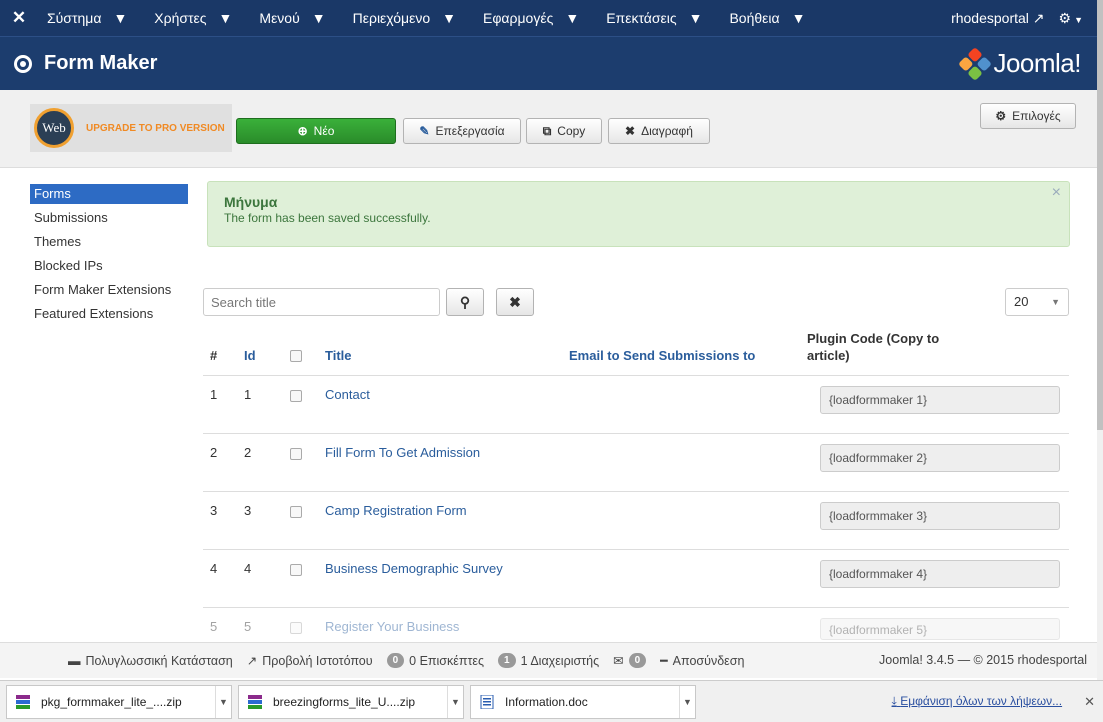  What do you see at coordinates (548, 660) in the screenshot?
I see `admins-status: 1 1 Διαχειριστής` at bounding box center [548, 660].